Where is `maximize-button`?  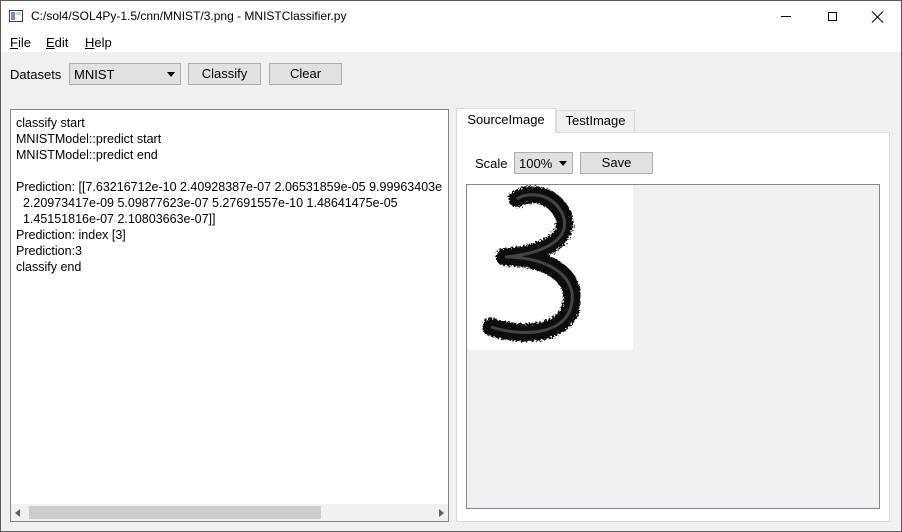 maximize-button is located at coordinates (832, 16).